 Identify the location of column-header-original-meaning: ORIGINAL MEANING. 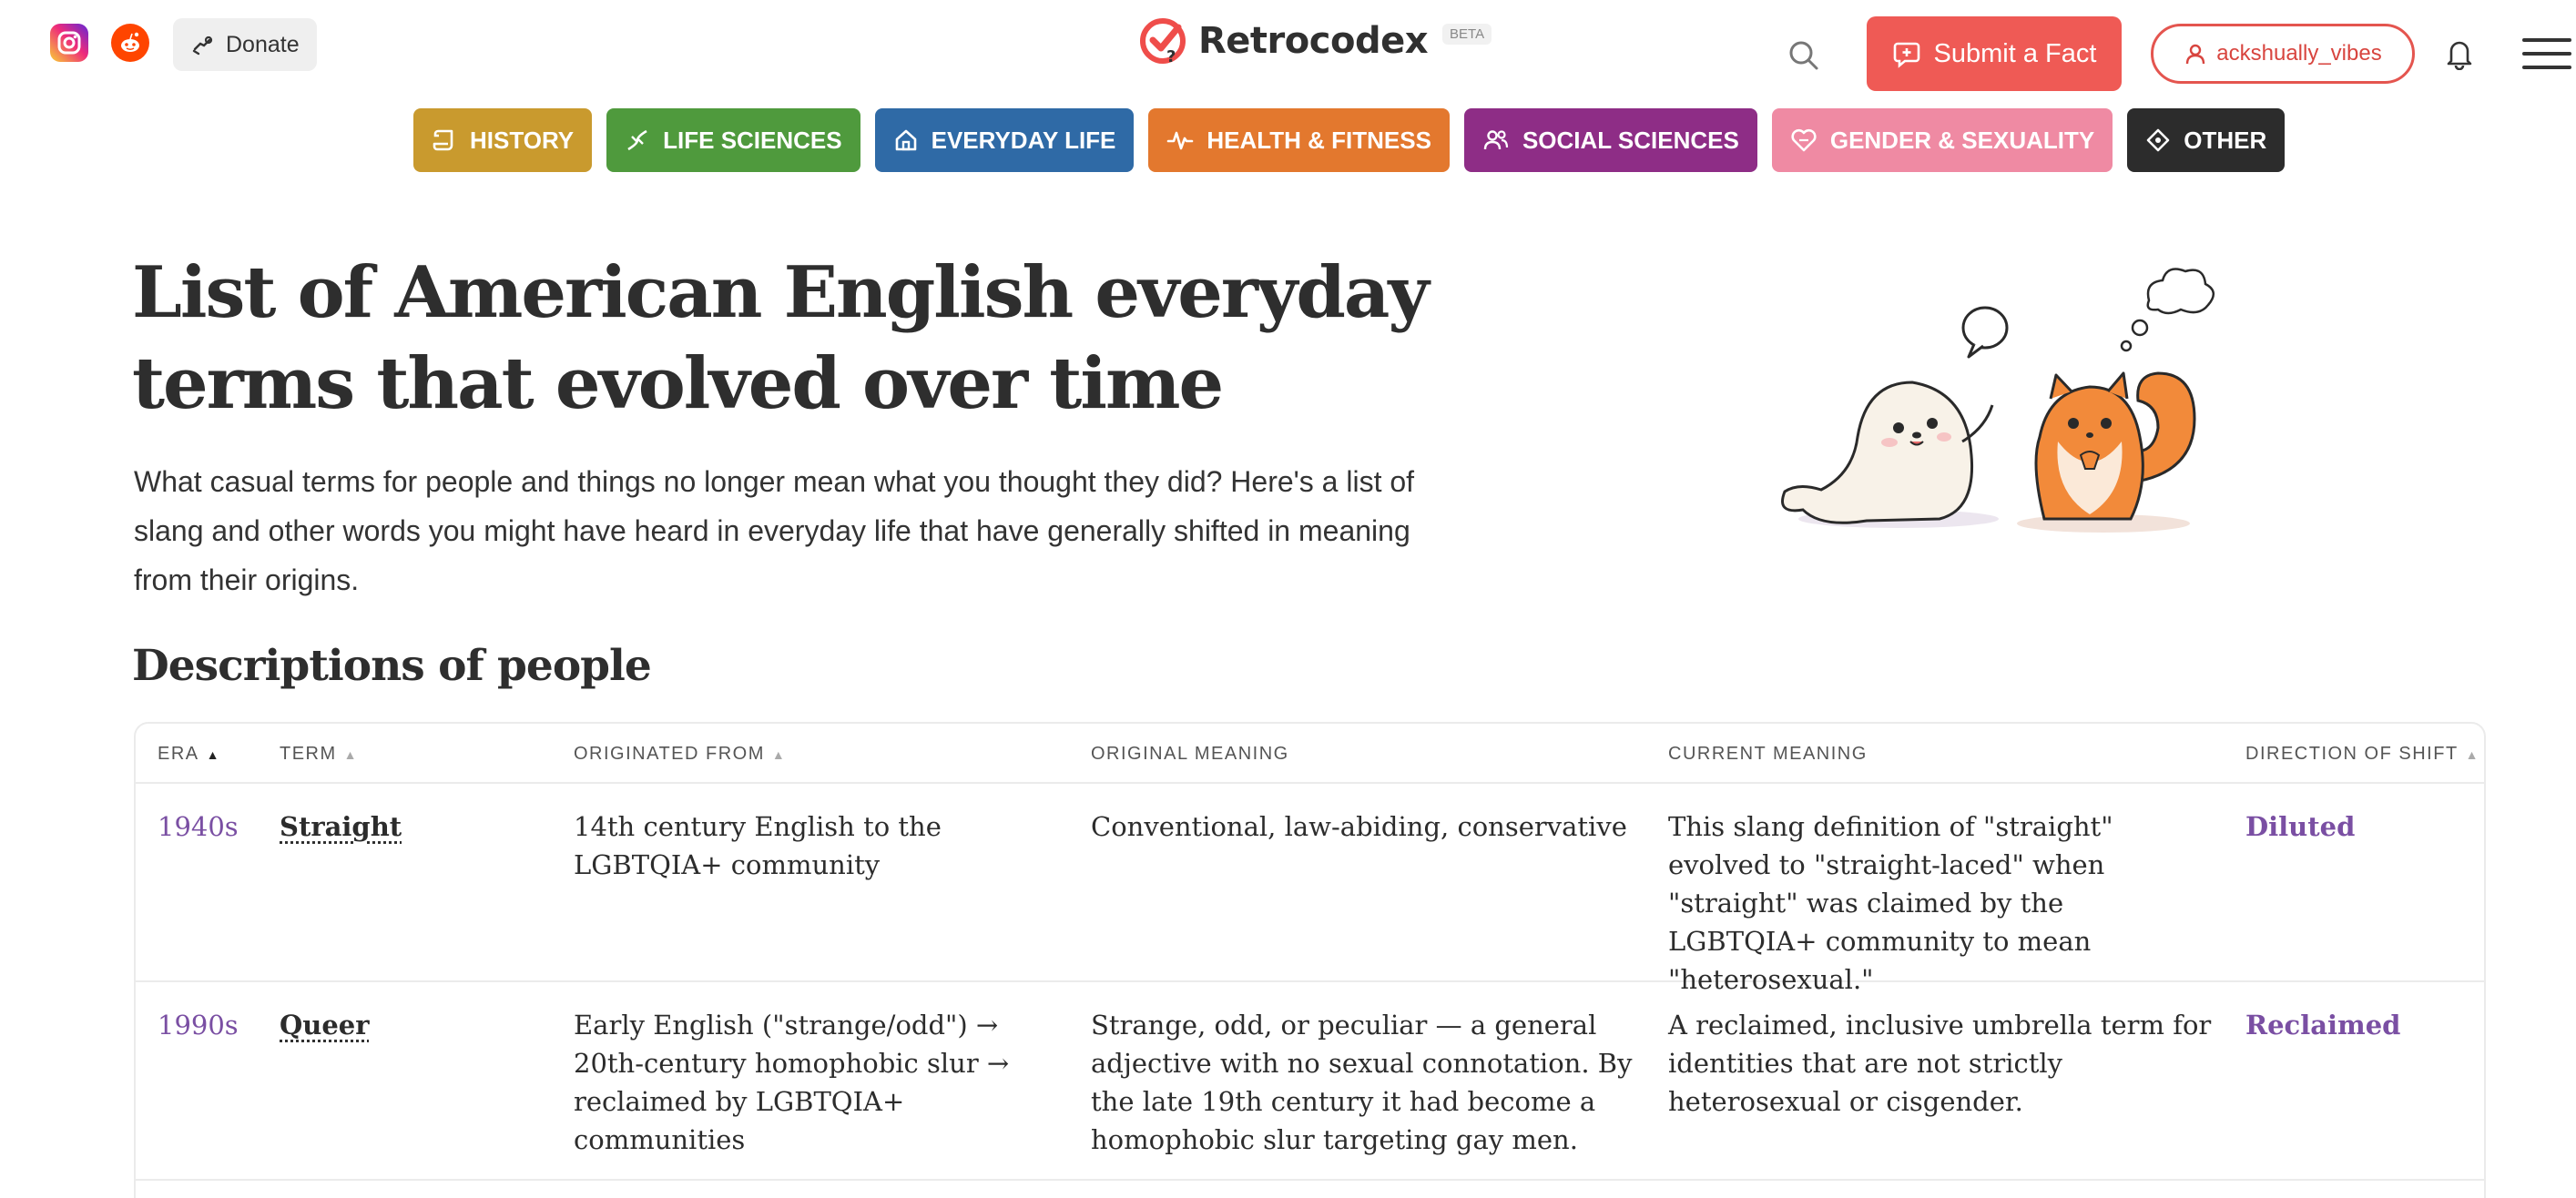
(1190, 754).